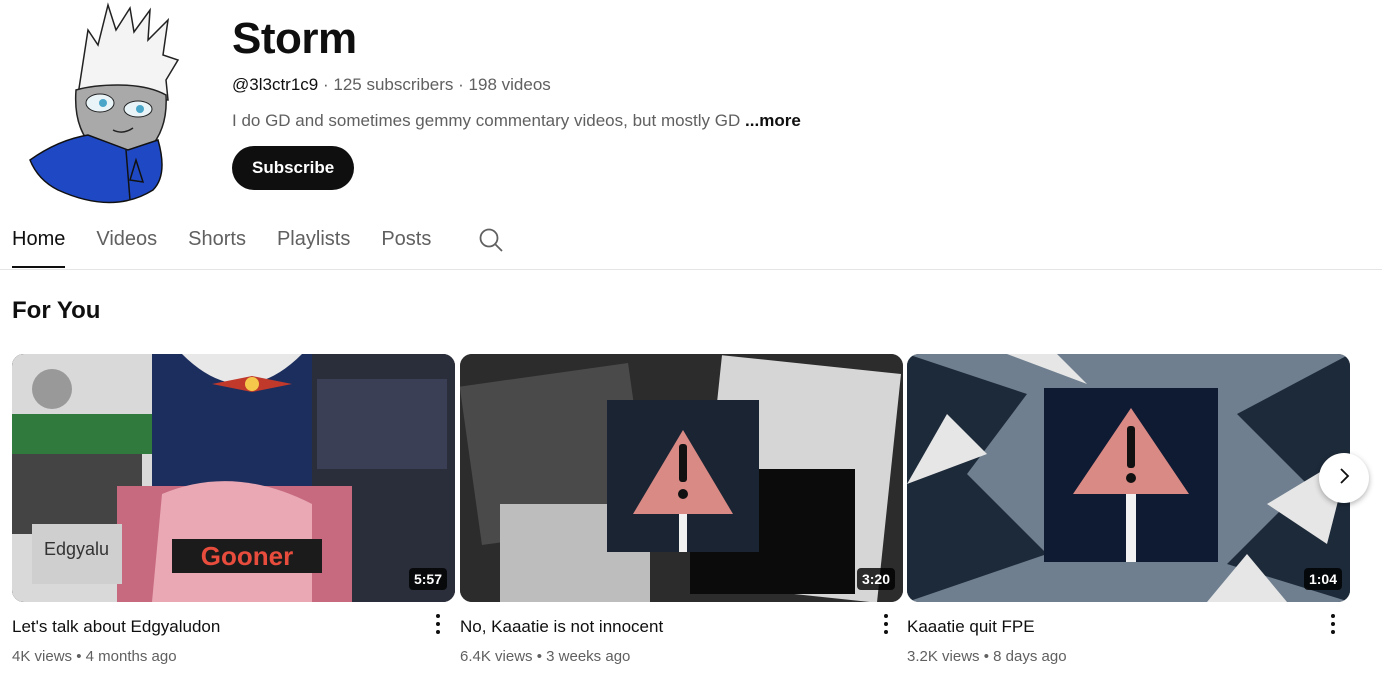  Describe the element at coordinates (681, 656) in the screenshot. I see `video-meta: 6.4K views • 3 weeks ago` at that location.